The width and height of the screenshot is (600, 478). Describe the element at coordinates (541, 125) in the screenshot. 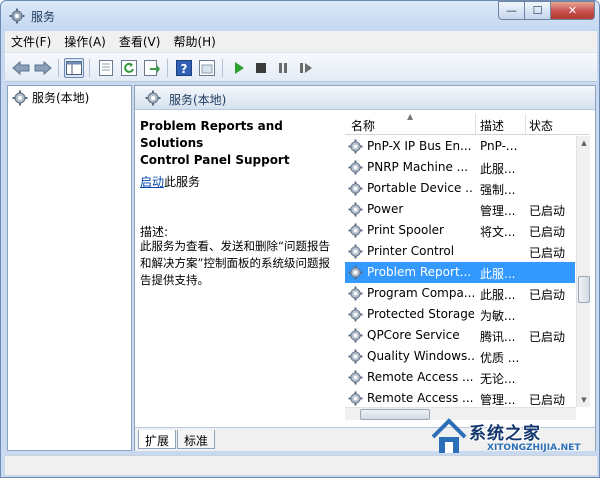

I see `column-header-status: 状态` at that location.